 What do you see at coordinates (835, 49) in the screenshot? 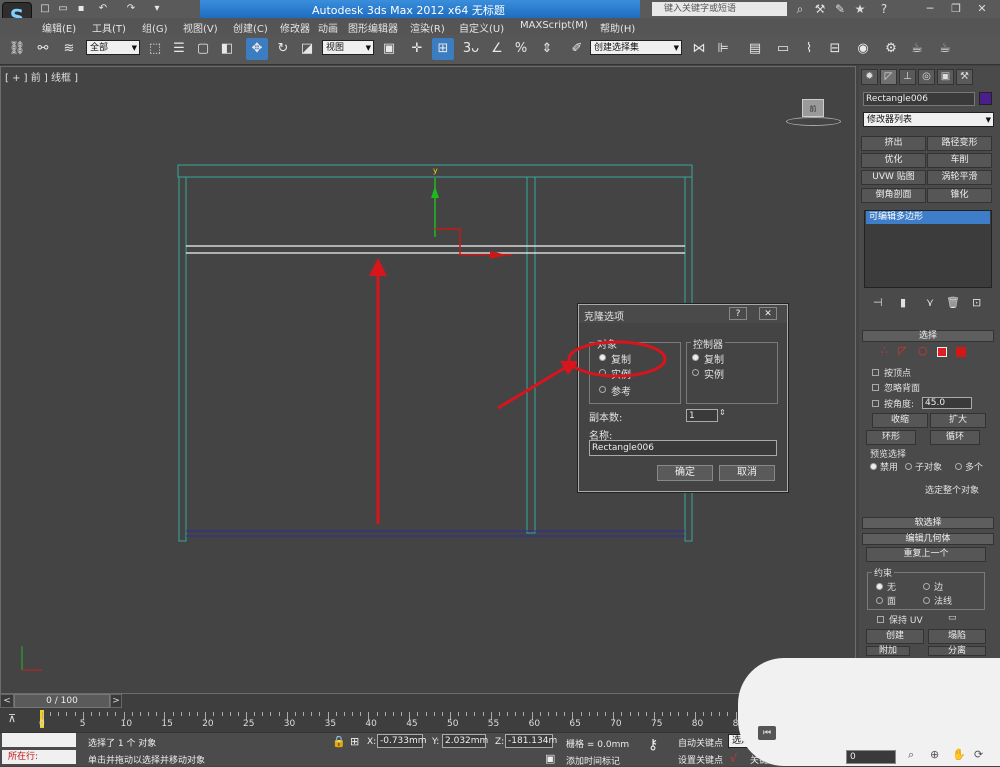
I see `schematic-view-icon: ⊟` at bounding box center [835, 49].